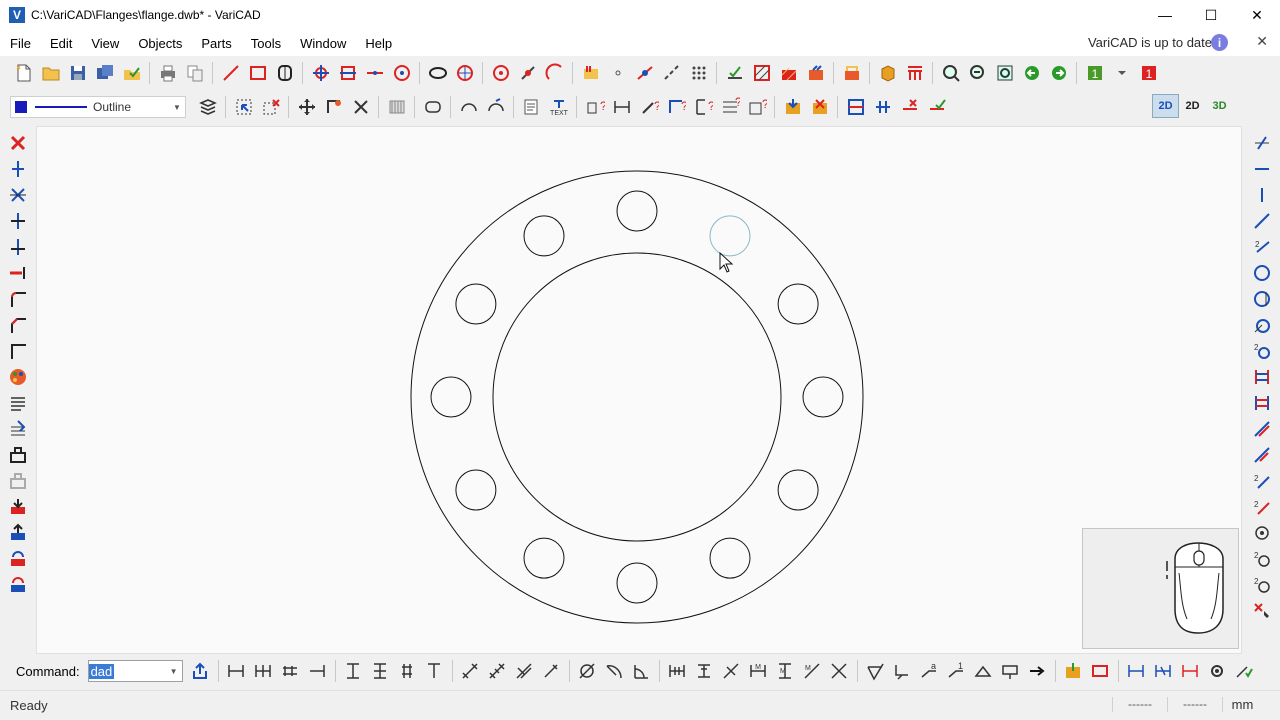 Image resolution: width=1280 pixels, height=720 pixels. I want to click on color-palette-icon, so click(18, 377).